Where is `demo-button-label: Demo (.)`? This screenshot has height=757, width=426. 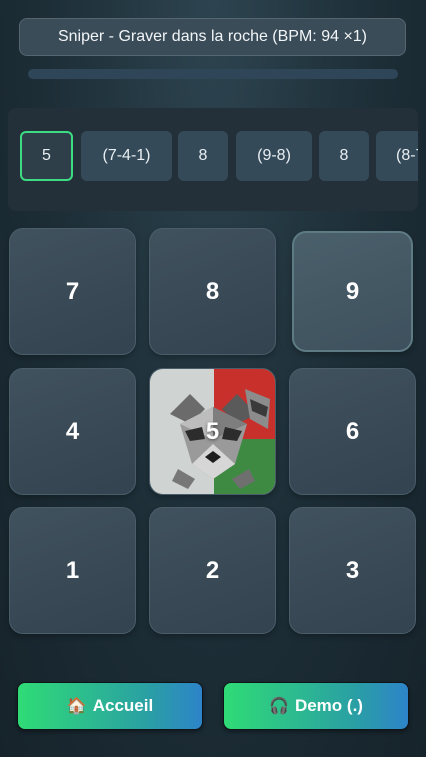
demo-button-label: Demo (.) is located at coordinates (328, 705).